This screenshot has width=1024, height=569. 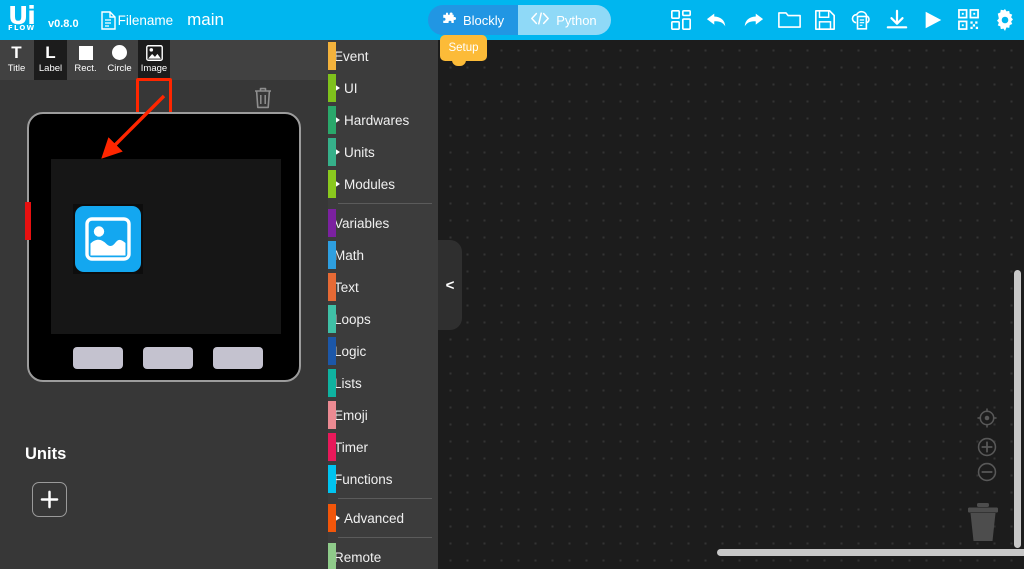 I want to click on setup-block: Setup, so click(x=463, y=50).